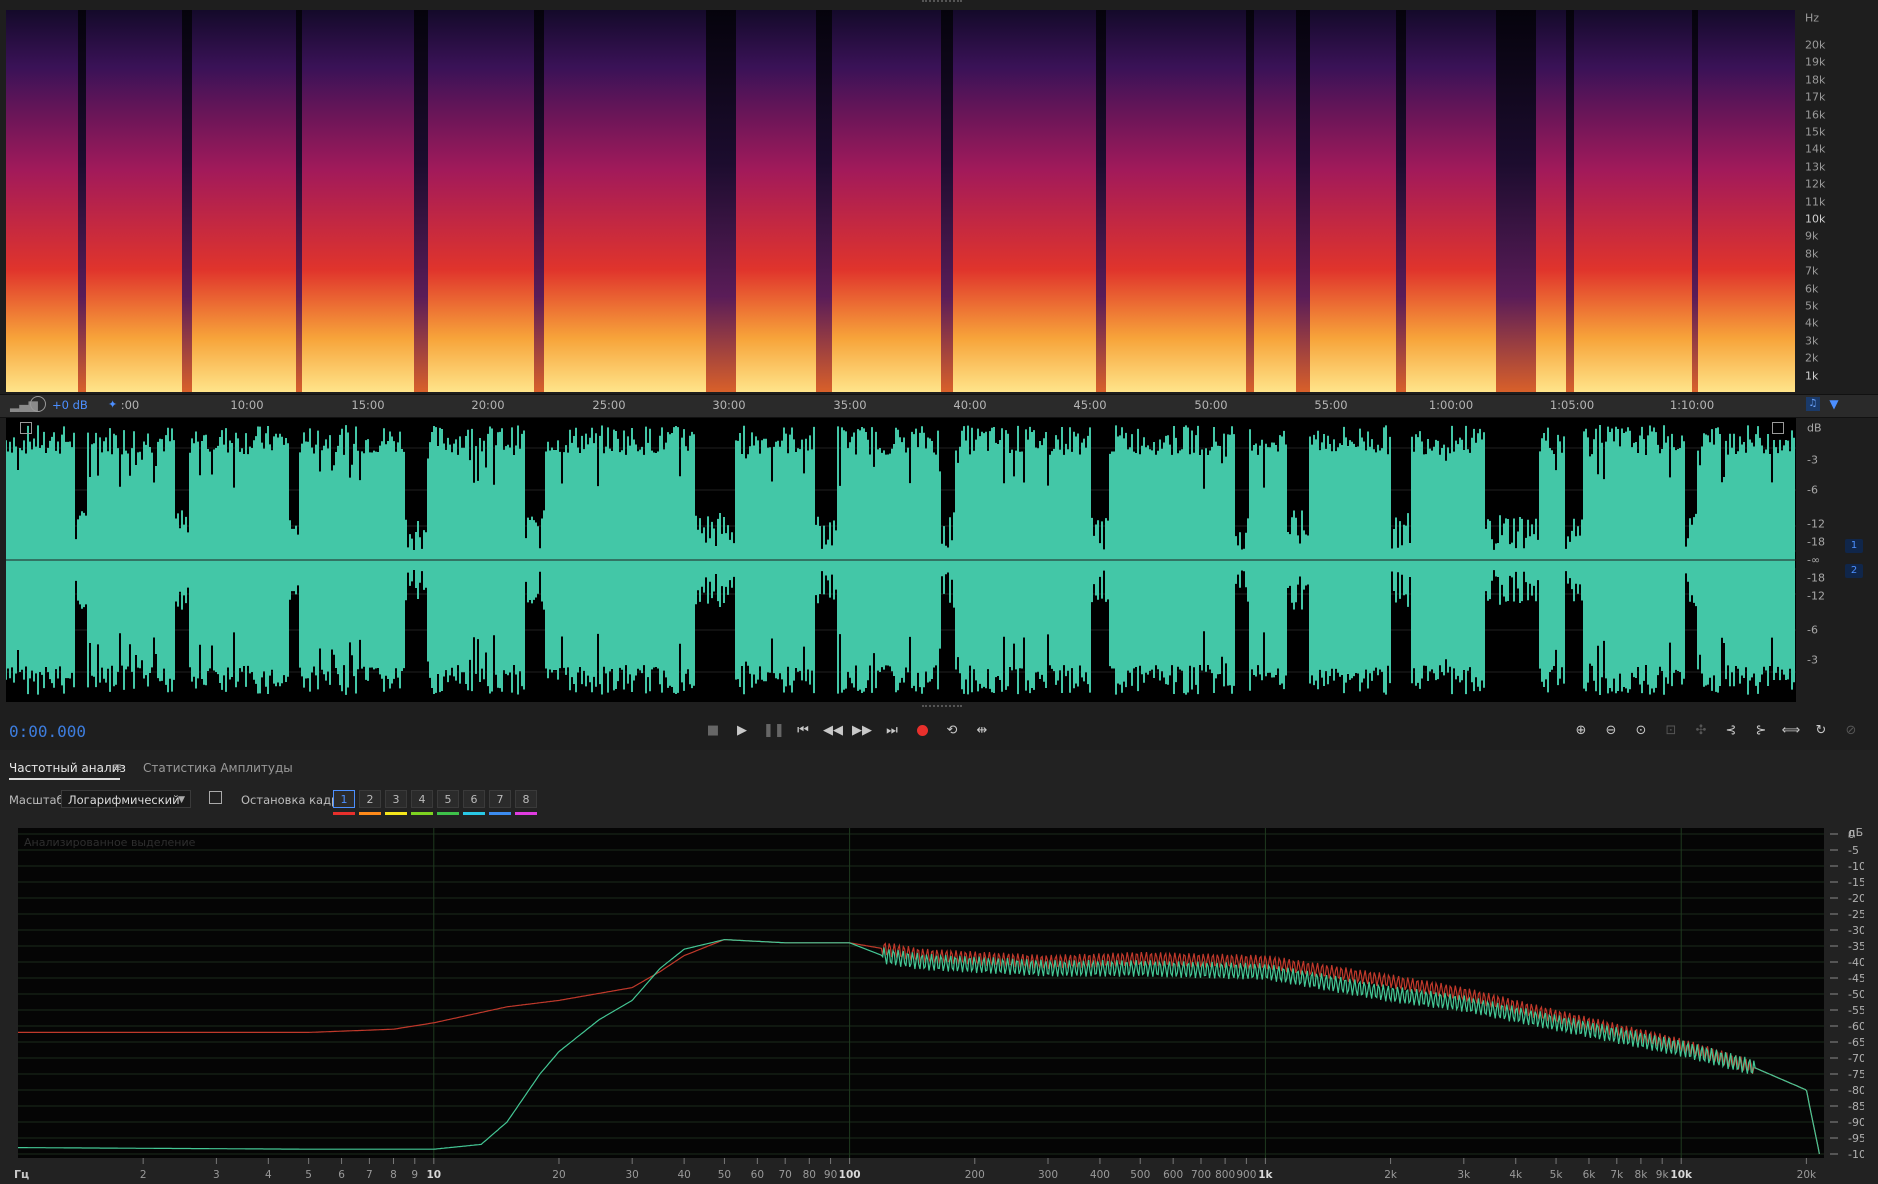 This screenshot has width=1878, height=1184. I want to click on x-tick-label: 5, so click(308, 1175).